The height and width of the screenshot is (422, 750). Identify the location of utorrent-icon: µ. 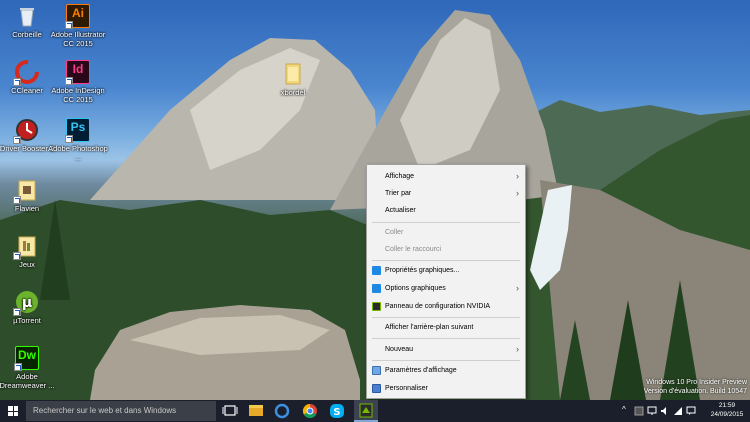
(26, 303).